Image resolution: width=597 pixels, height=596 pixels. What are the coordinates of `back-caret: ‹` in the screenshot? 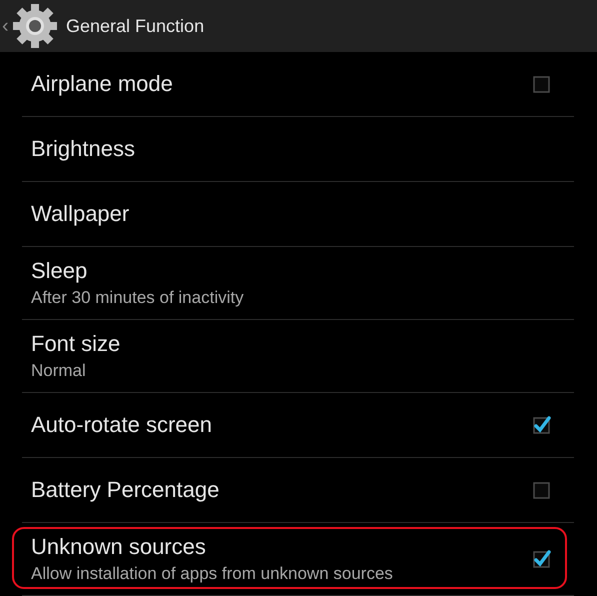 It's located at (7, 26).